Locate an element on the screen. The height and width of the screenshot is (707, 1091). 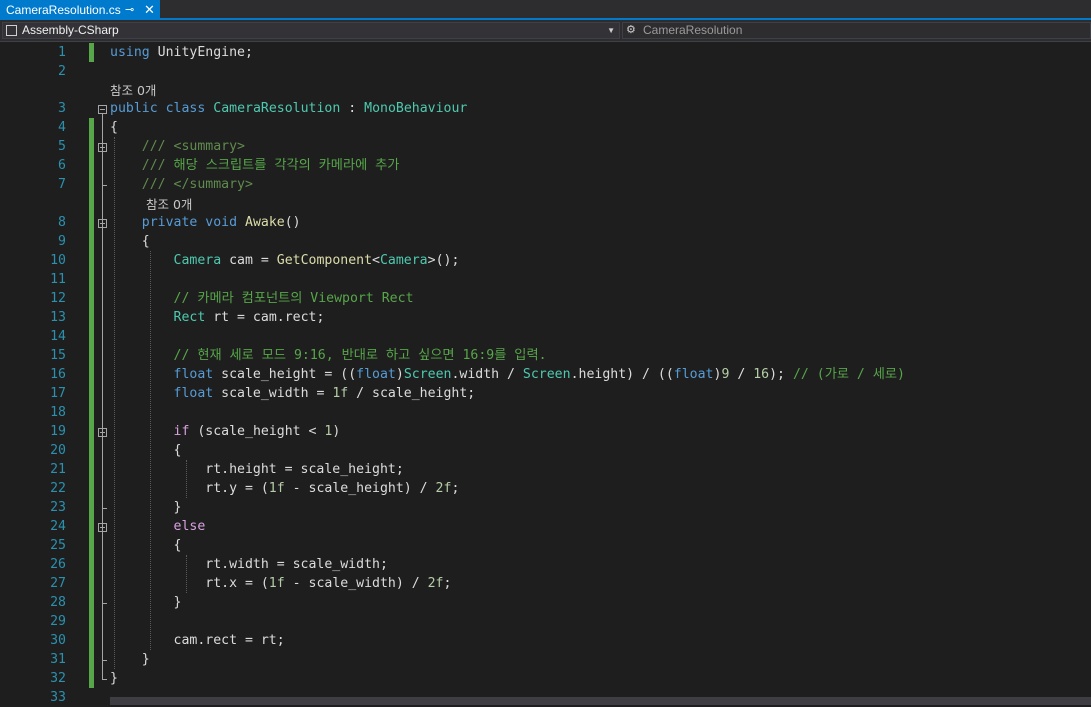
code-token: ); is located at coordinates (781, 374).